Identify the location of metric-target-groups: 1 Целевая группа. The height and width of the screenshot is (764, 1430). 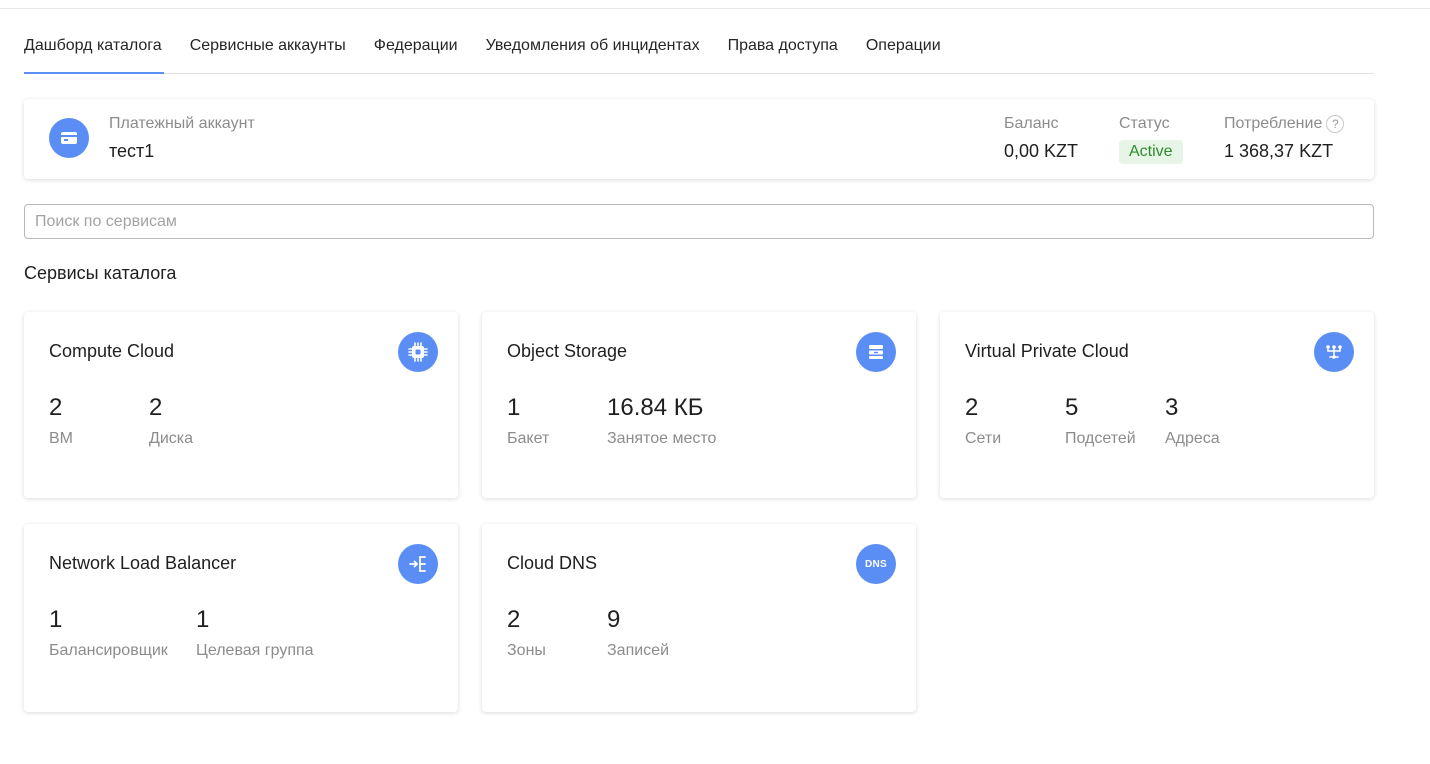
(255, 633).